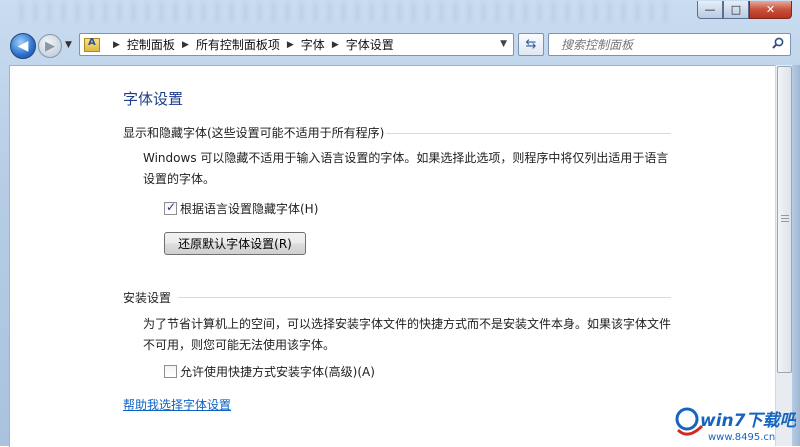 The image size is (800, 447). What do you see at coordinates (503, 44) in the screenshot?
I see `chevron-down-icon: ▼` at bounding box center [503, 44].